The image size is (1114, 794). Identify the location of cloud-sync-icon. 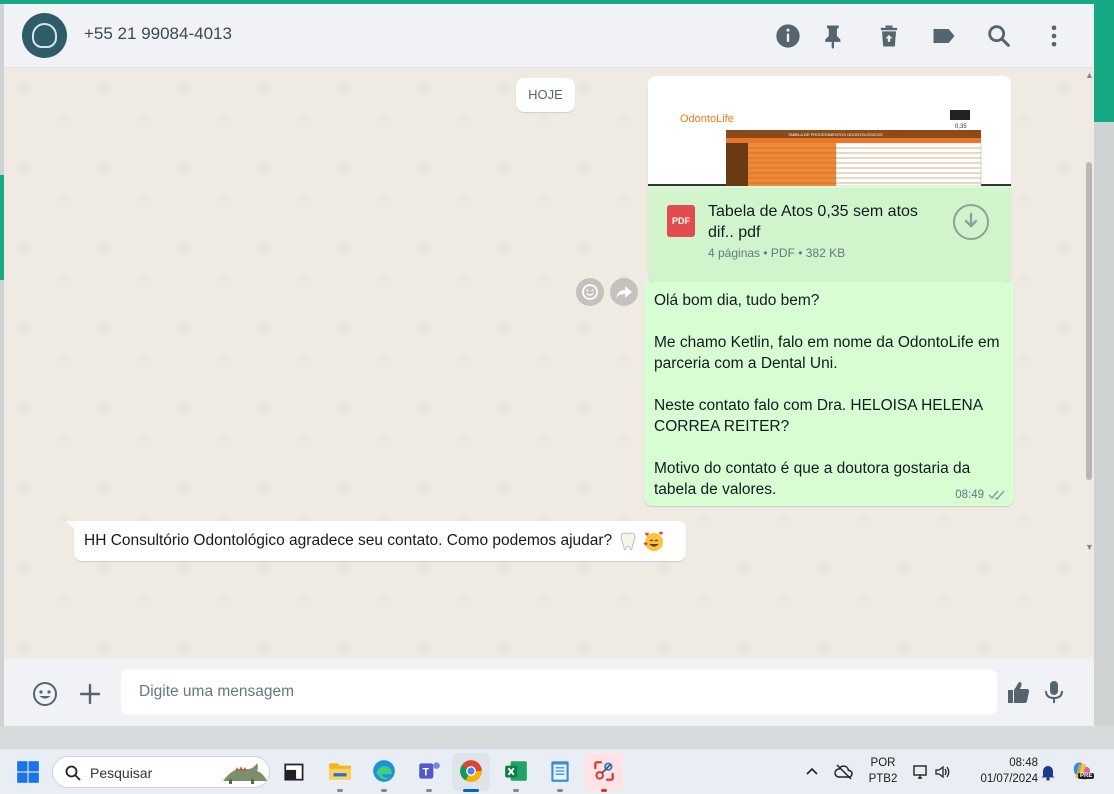
(844, 772).